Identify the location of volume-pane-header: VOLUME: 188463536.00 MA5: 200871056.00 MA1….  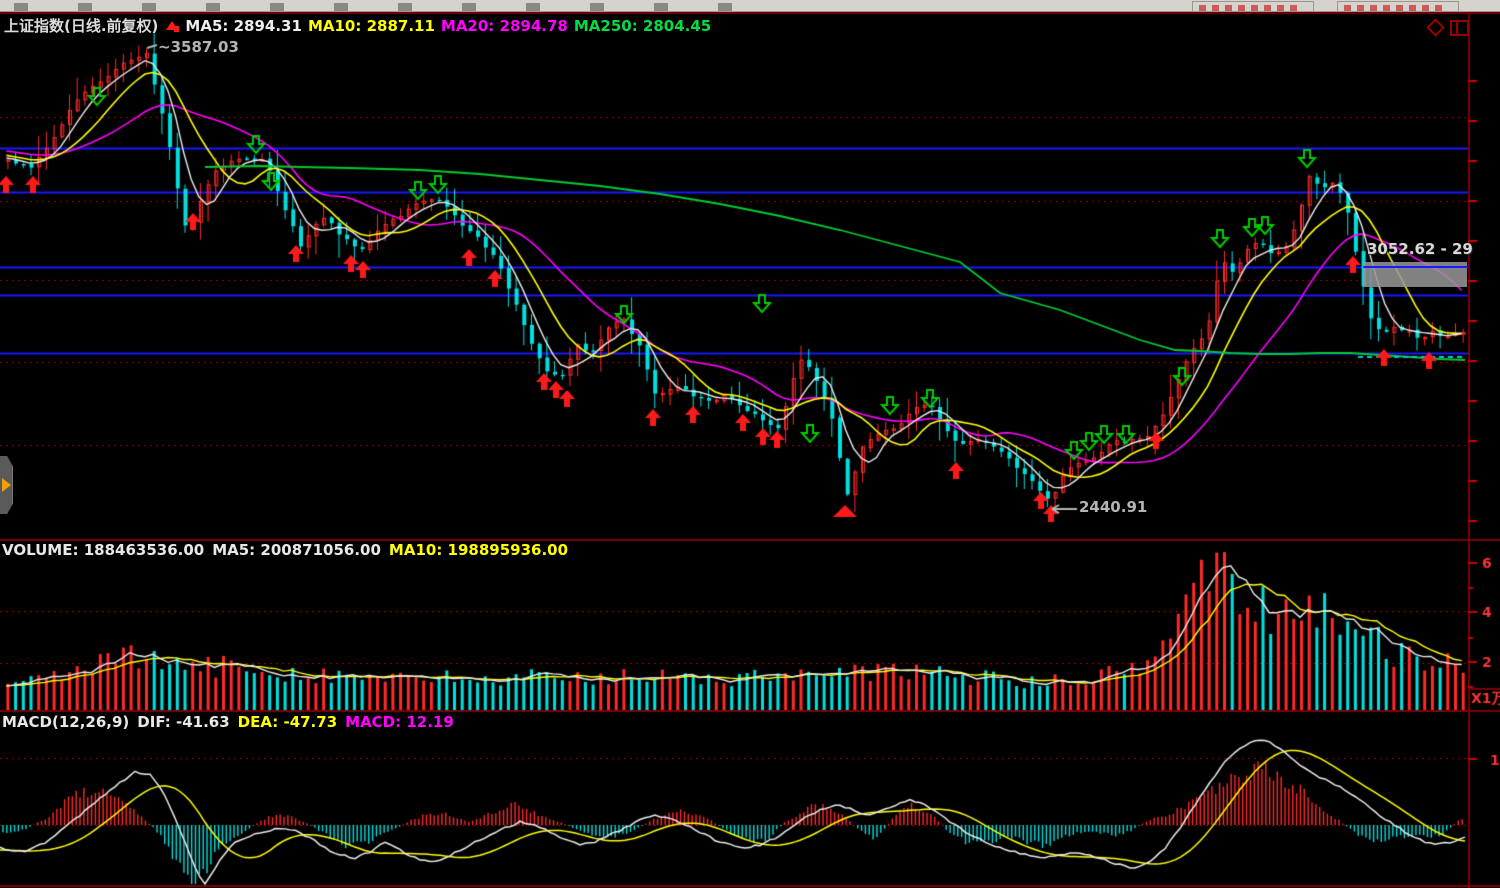
(289, 550).